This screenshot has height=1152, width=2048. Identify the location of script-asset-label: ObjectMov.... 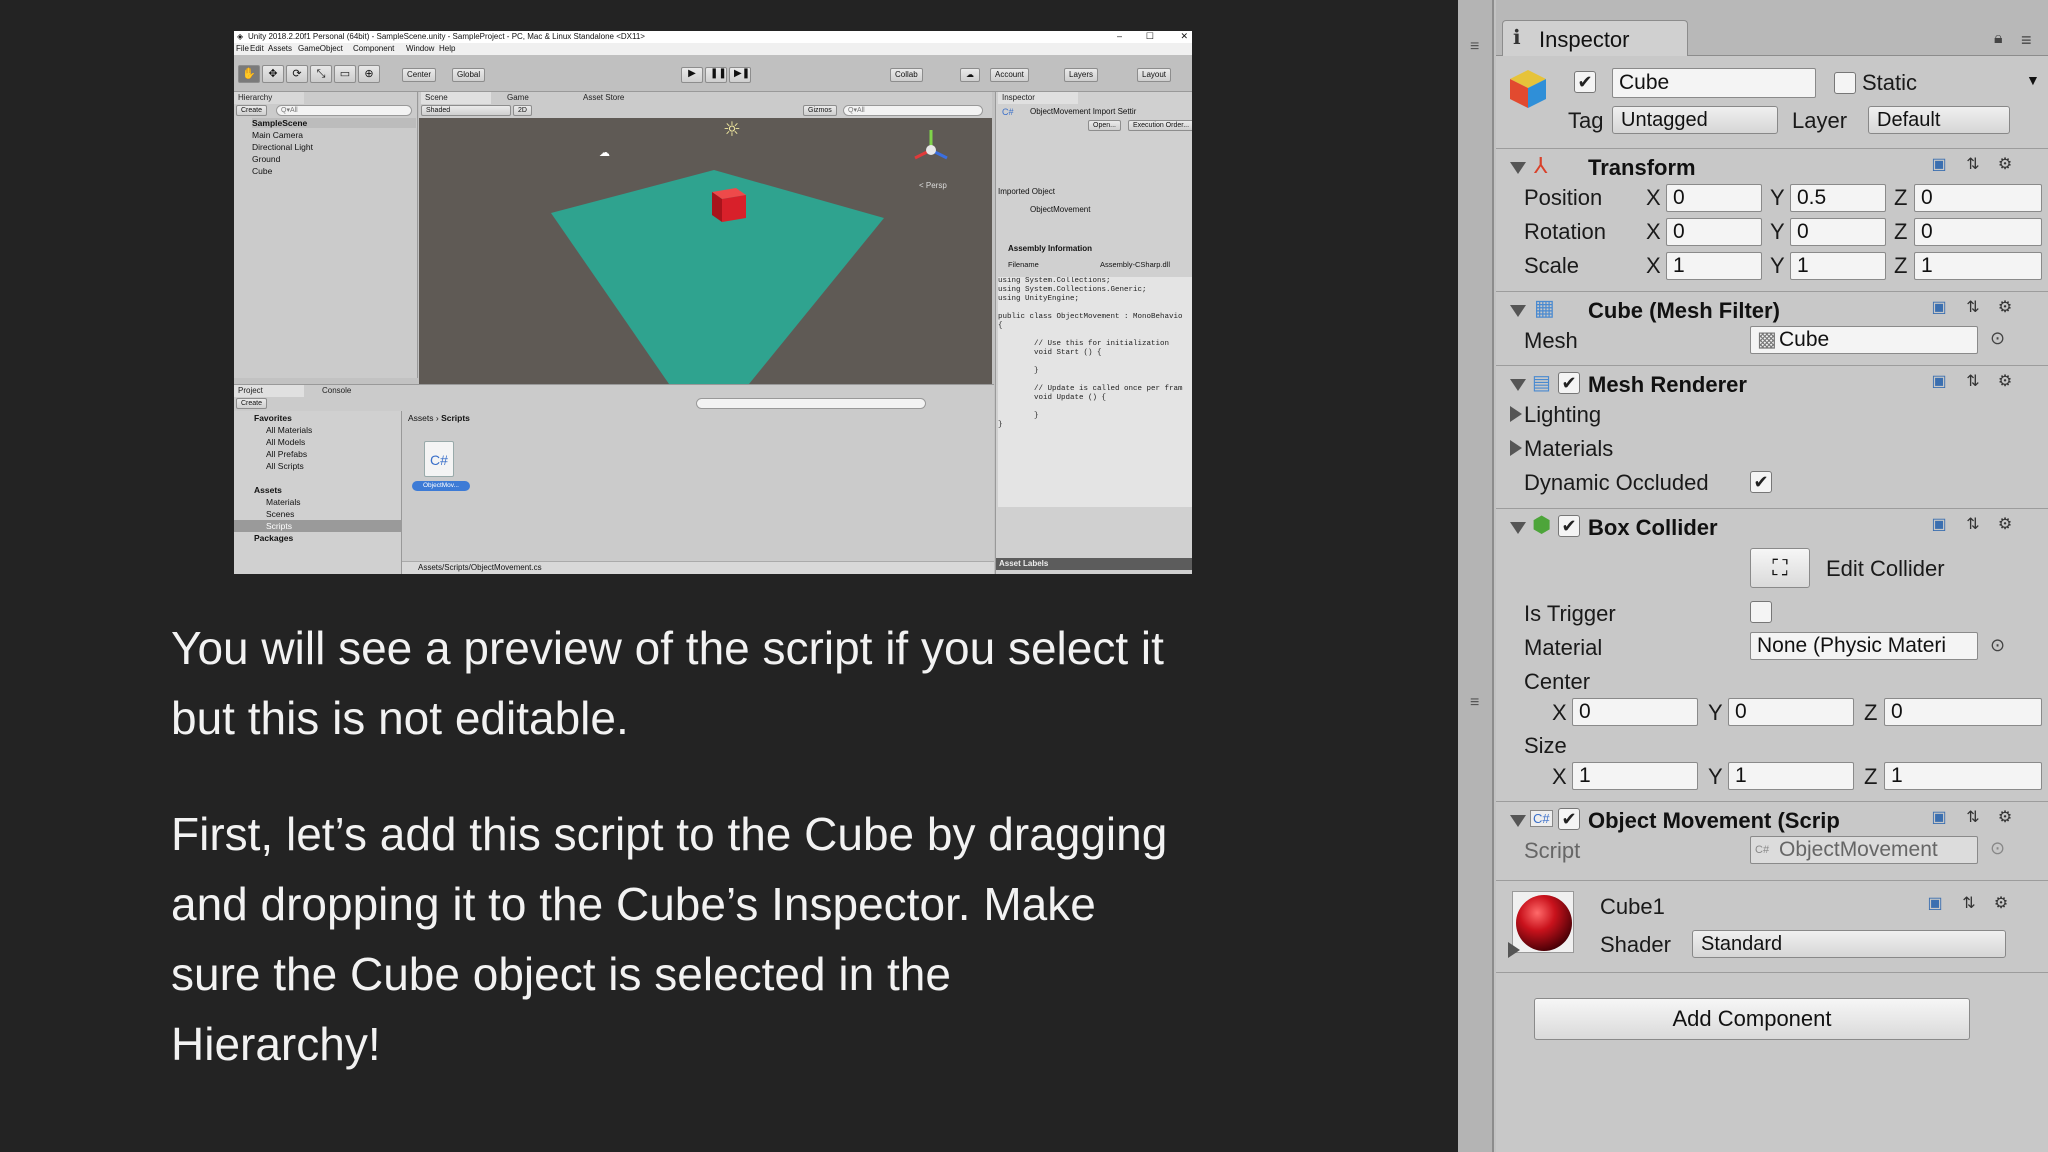
(441, 486).